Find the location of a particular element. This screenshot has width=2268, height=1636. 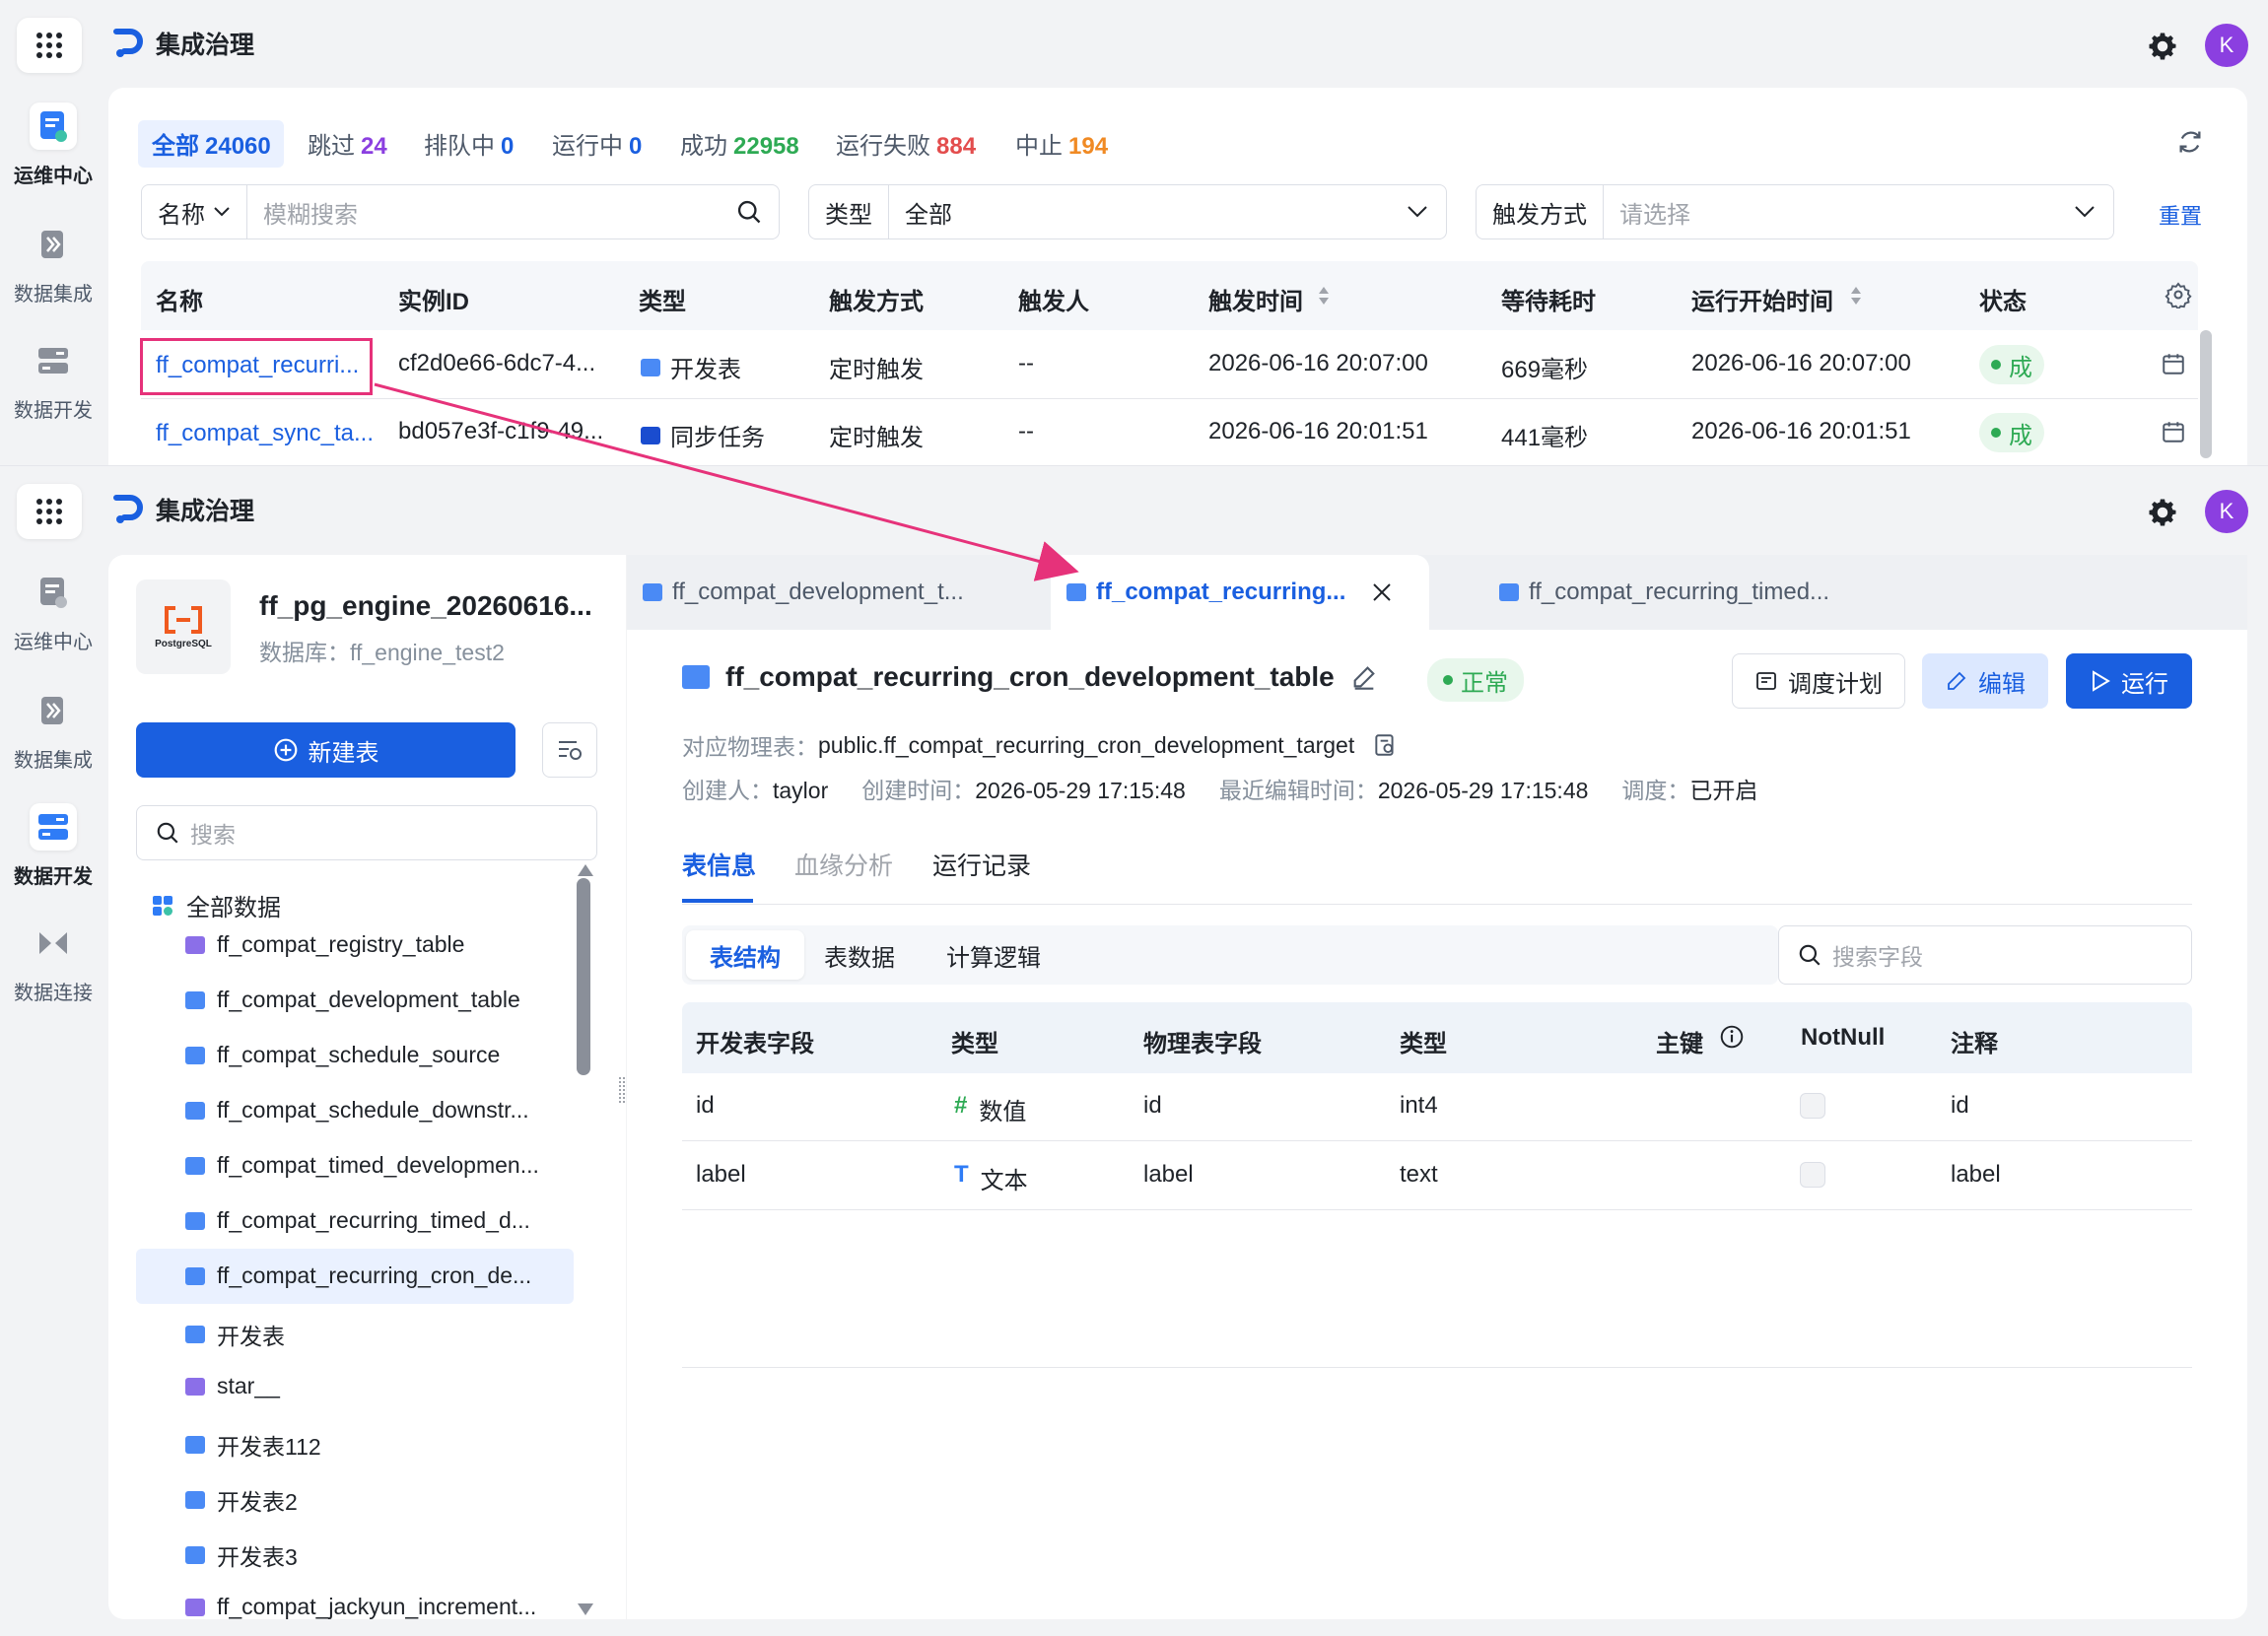

tree-item: 开发表 is located at coordinates (235, 1334).